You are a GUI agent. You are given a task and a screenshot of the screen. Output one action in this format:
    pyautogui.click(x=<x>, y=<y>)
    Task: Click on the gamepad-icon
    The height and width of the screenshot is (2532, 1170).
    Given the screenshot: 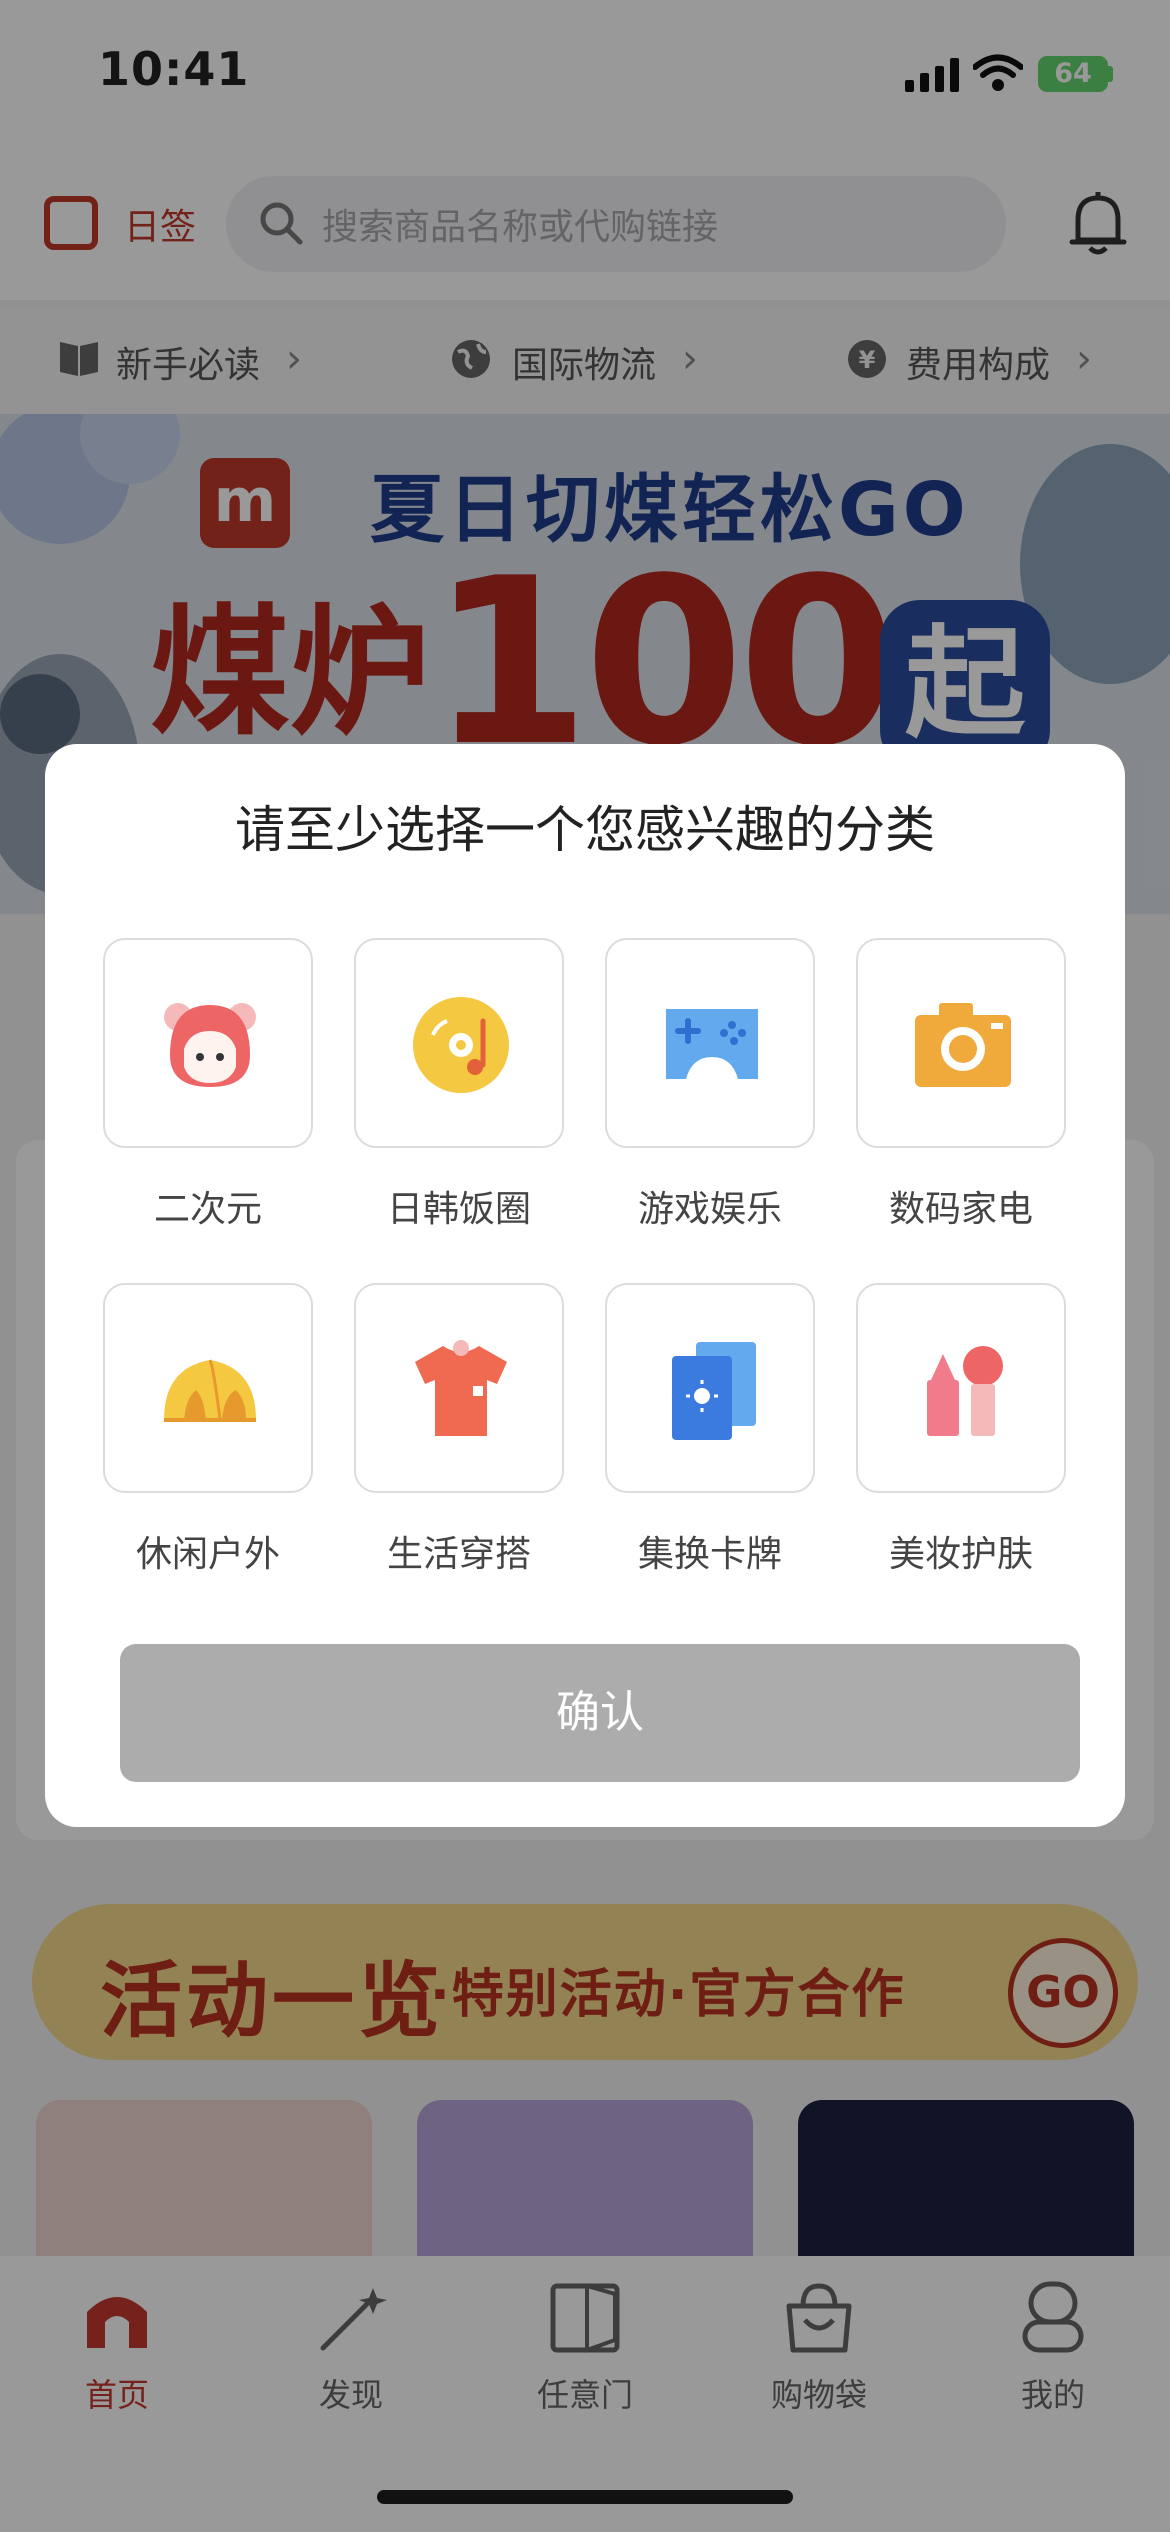 What is the action you would take?
    pyautogui.click(x=712, y=1044)
    